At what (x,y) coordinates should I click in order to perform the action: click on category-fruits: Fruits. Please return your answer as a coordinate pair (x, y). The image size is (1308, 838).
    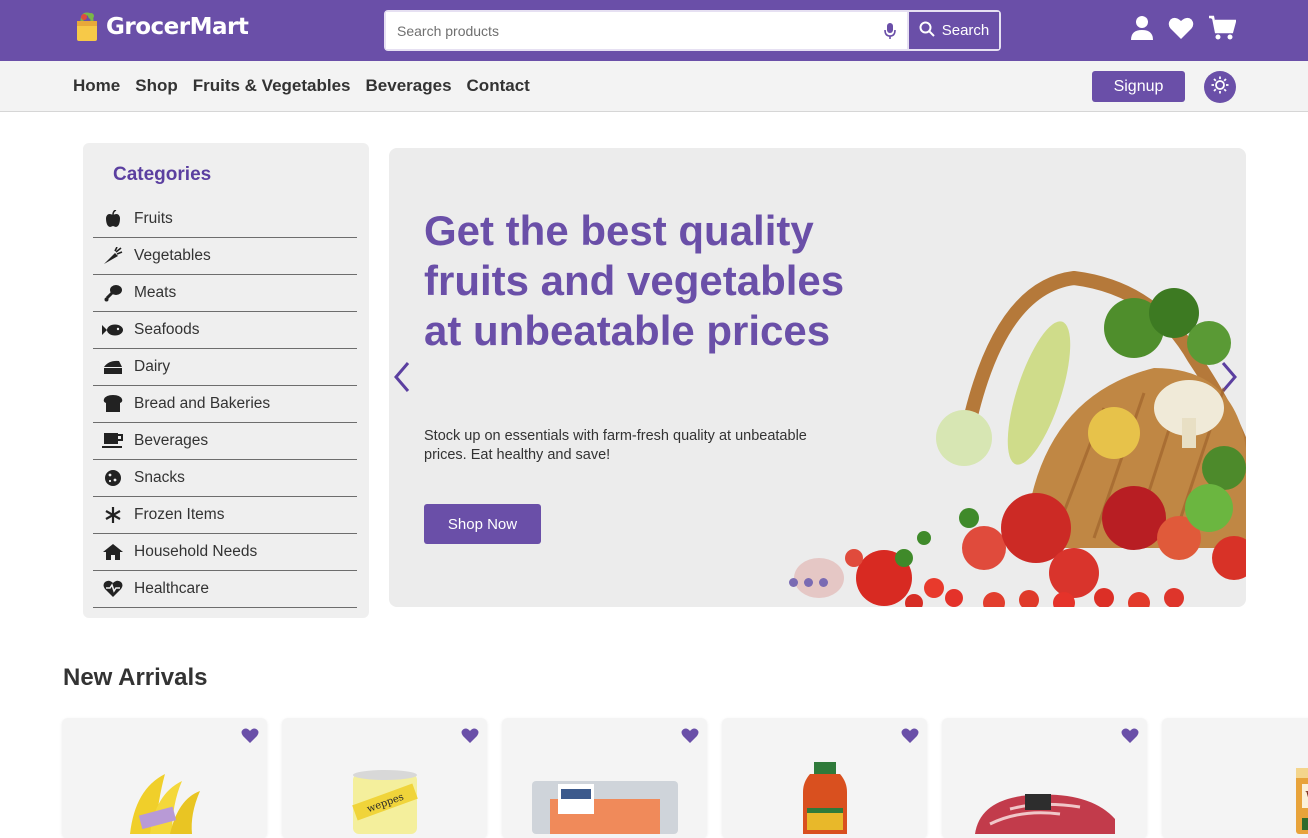
    Looking at the image, I should click on (225, 219).